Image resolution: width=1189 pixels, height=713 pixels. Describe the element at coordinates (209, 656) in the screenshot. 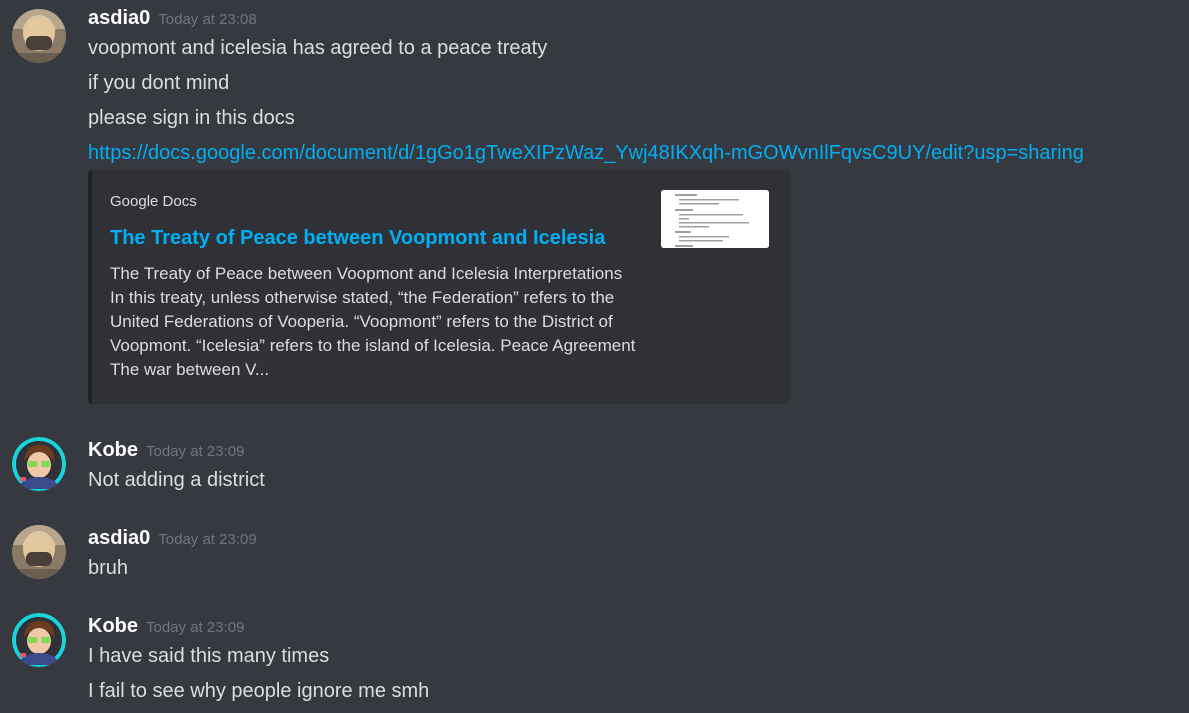

I see `message-text: I have said this many times` at that location.